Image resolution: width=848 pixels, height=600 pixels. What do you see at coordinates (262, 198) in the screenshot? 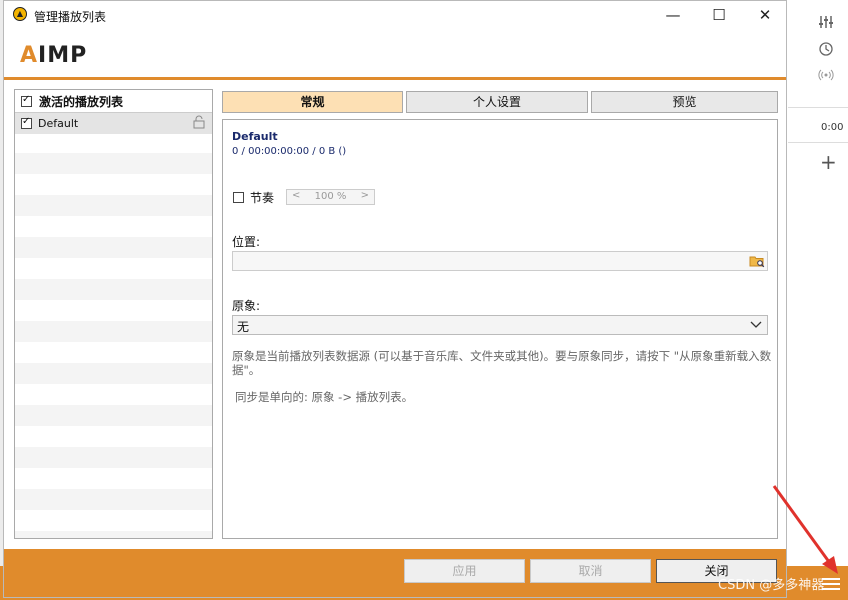
I see `rhythm-label: 节奏` at bounding box center [262, 198].